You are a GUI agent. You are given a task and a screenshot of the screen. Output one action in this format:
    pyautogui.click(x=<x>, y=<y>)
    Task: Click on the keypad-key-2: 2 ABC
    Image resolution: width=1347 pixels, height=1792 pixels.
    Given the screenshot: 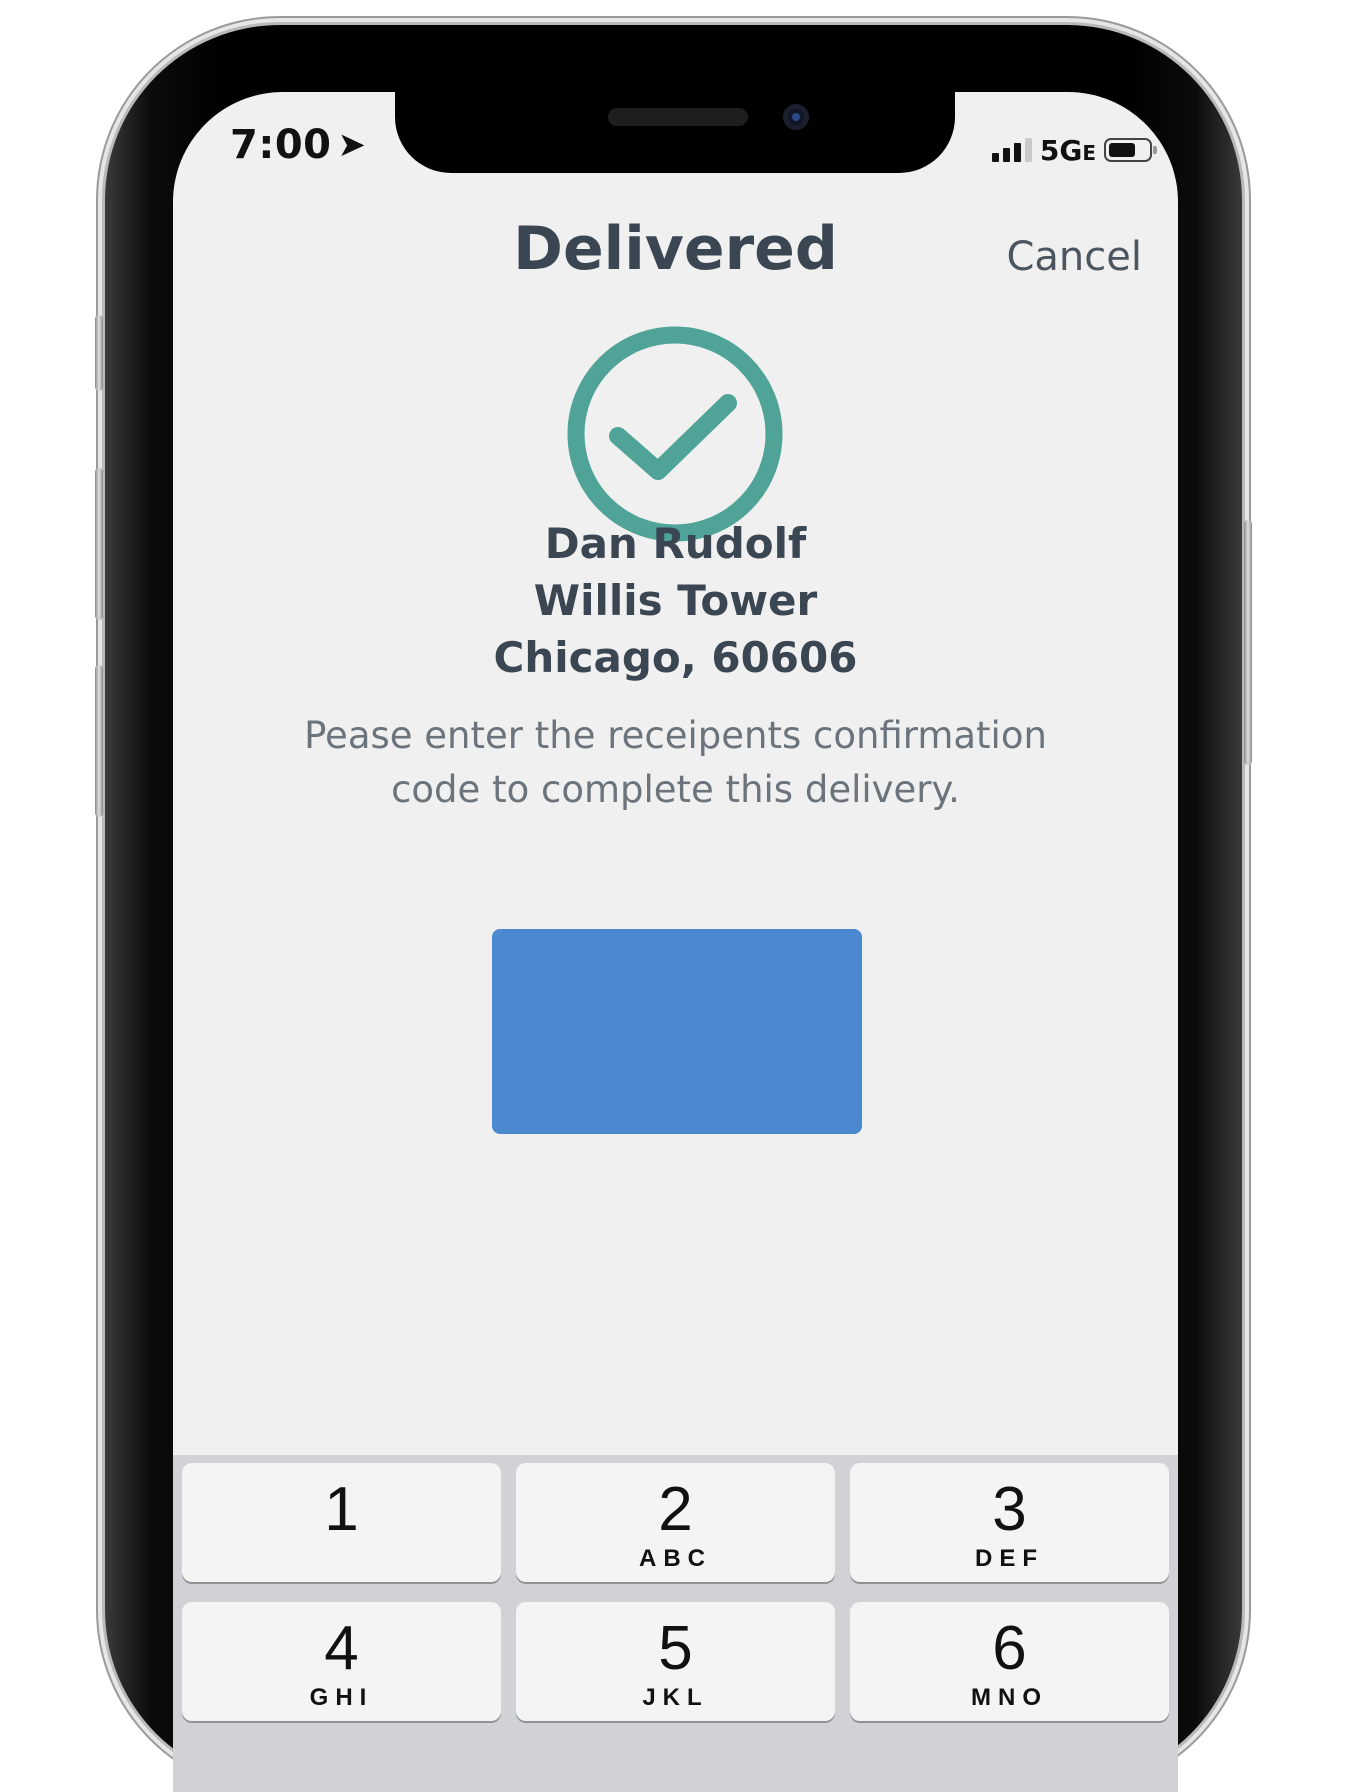 What is the action you would take?
    pyautogui.click(x=675, y=1522)
    